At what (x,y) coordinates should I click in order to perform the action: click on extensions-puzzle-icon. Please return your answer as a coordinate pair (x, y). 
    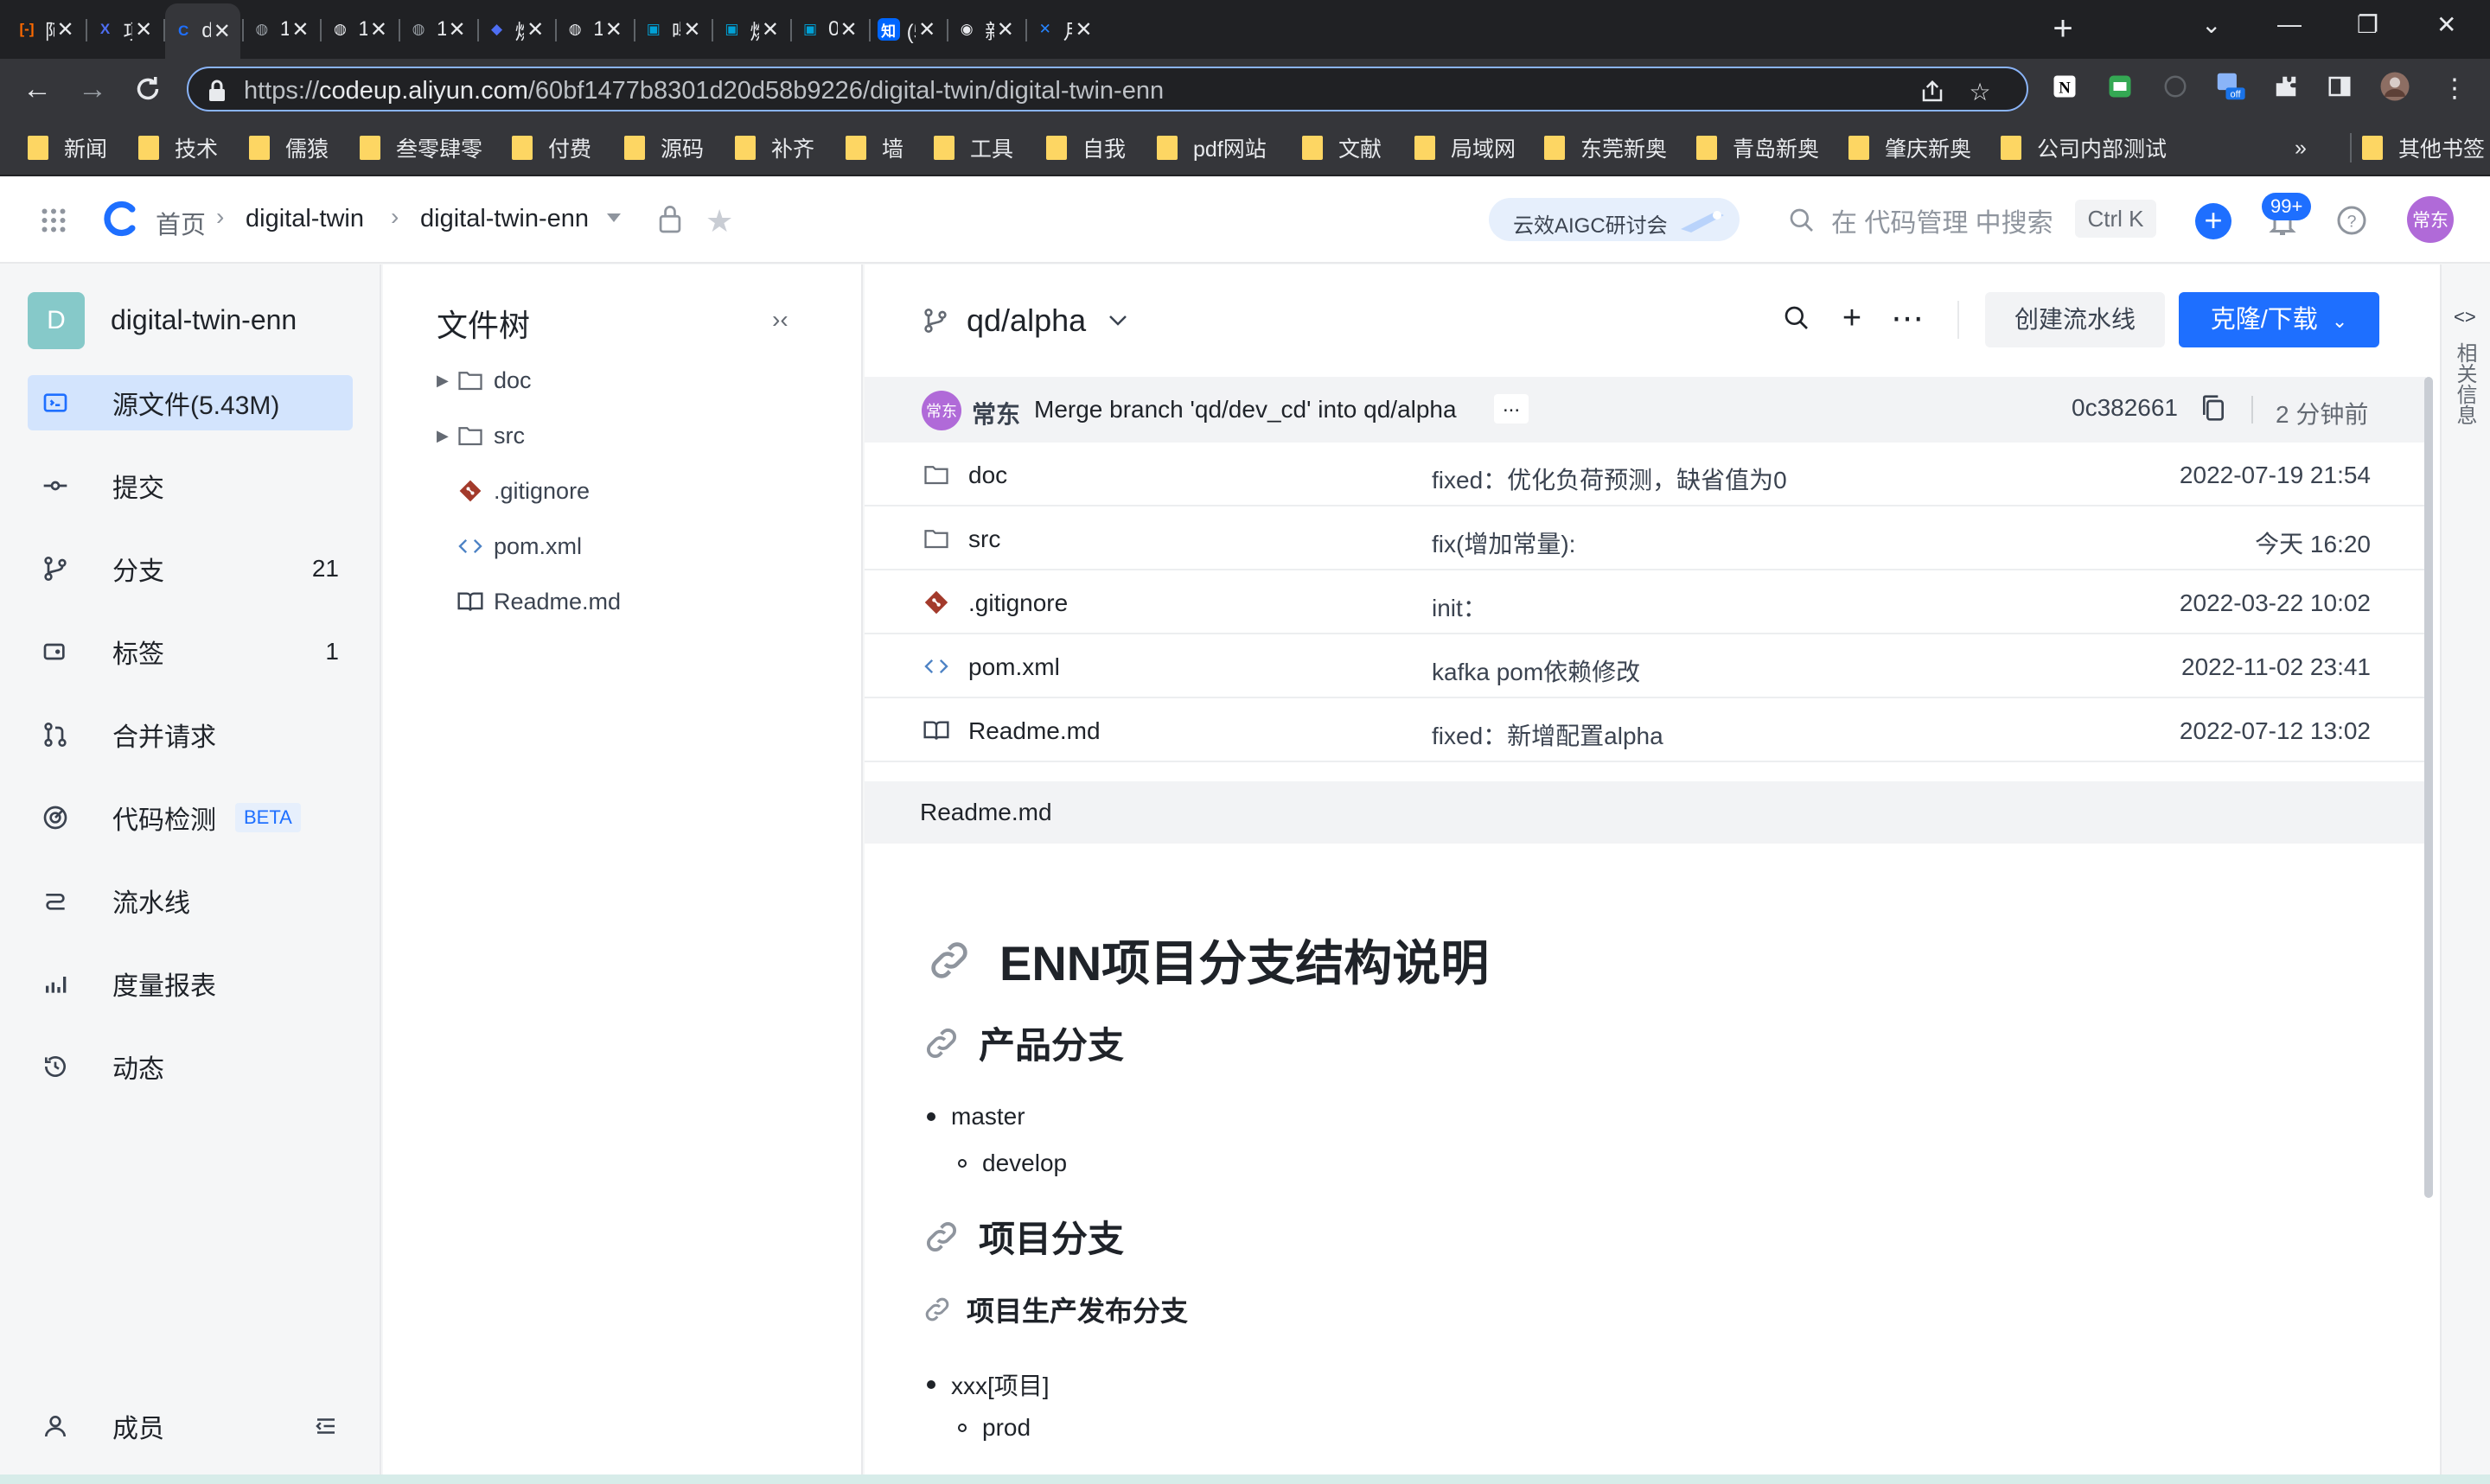
    Looking at the image, I should click on (2286, 86).